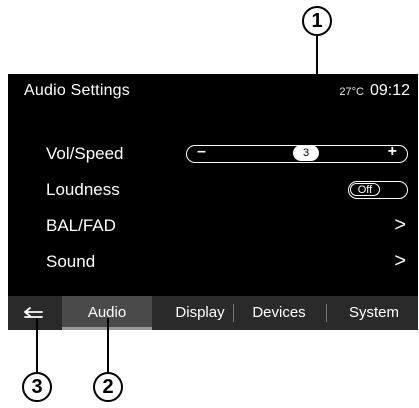 The width and height of the screenshot is (419, 408). What do you see at coordinates (37, 346) in the screenshot?
I see `callout-3-leader` at bounding box center [37, 346].